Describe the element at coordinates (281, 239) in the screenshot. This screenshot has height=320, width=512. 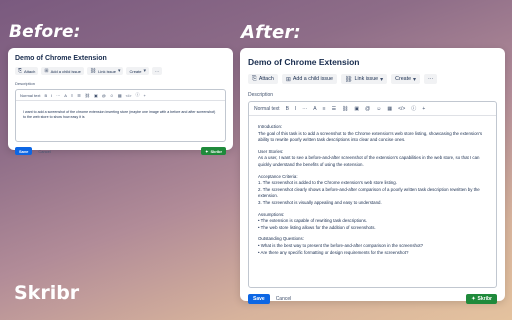
I see `questions-heading: Outstanding Questions:` at that location.